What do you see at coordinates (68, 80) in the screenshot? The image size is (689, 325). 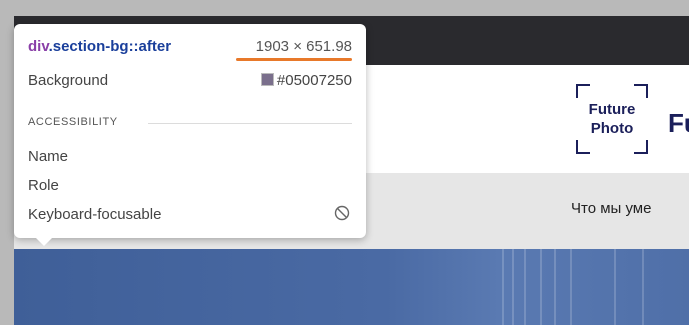 I see `background-label: Background` at bounding box center [68, 80].